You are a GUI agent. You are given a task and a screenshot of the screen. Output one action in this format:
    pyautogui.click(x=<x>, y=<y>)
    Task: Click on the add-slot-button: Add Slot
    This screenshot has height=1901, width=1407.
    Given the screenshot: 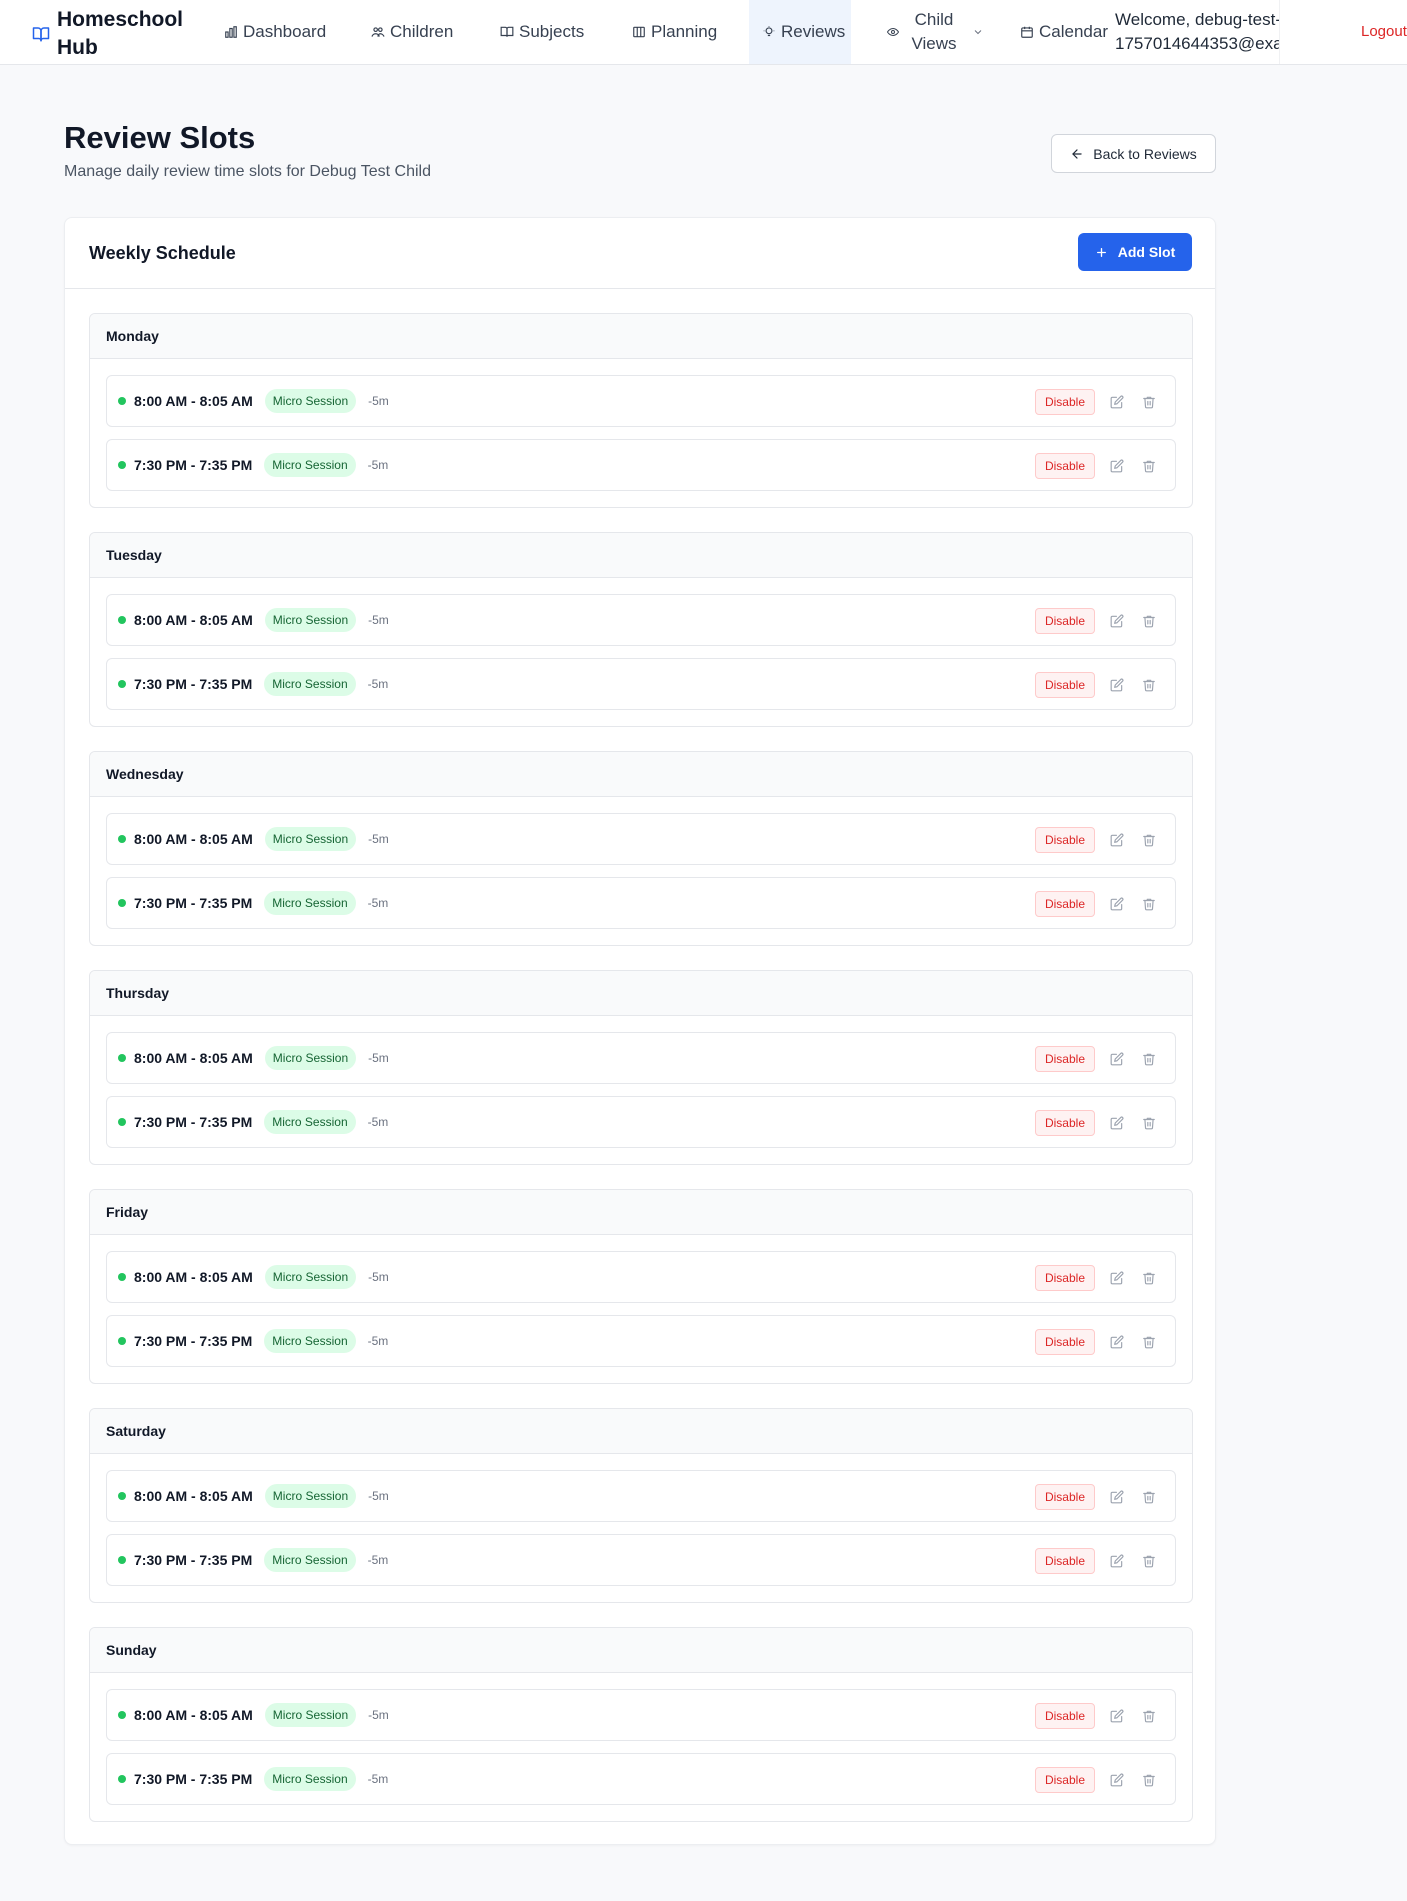 What is the action you would take?
    pyautogui.click(x=1135, y=252)
    